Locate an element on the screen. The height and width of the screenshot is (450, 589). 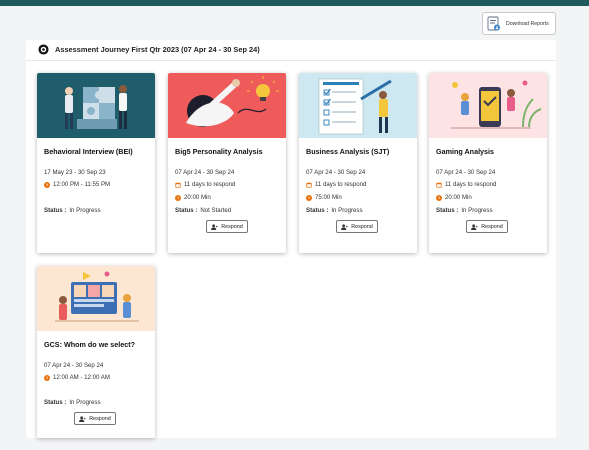
duration-text: 75:00 Min is located at coordinates (328, 197).